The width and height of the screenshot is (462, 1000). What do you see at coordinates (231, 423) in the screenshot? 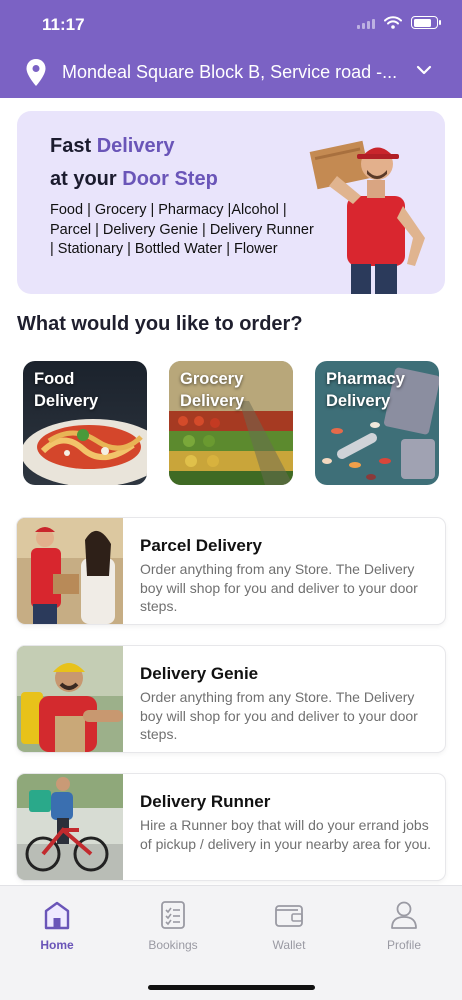
I see `grocery-delivery-card: Grocery Delivery` at bounding box center [231, 423].